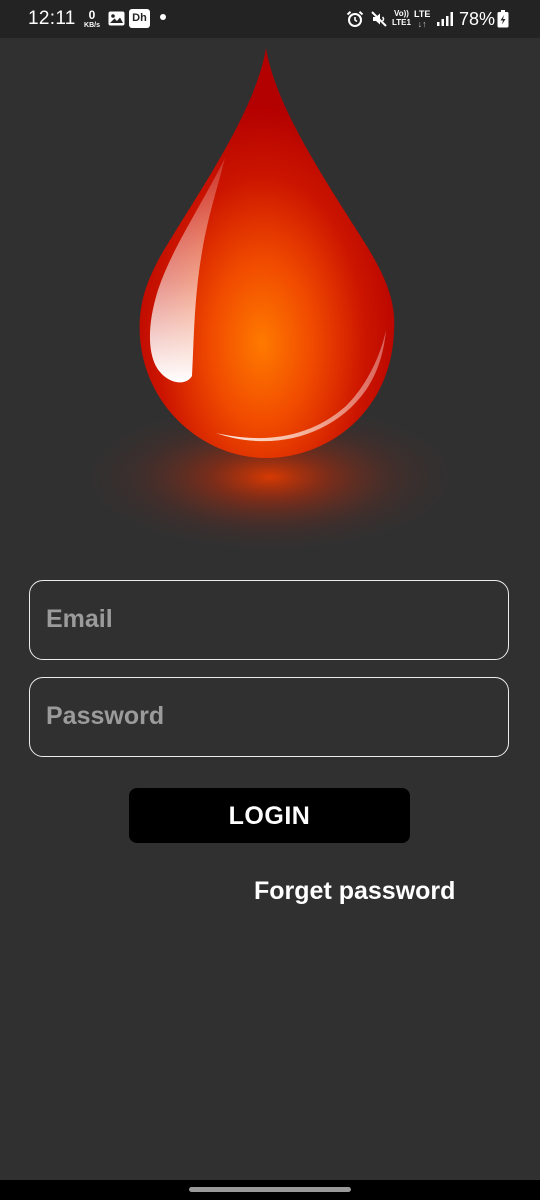  I want to click on network-speed-value: 0, so click(92, 15).